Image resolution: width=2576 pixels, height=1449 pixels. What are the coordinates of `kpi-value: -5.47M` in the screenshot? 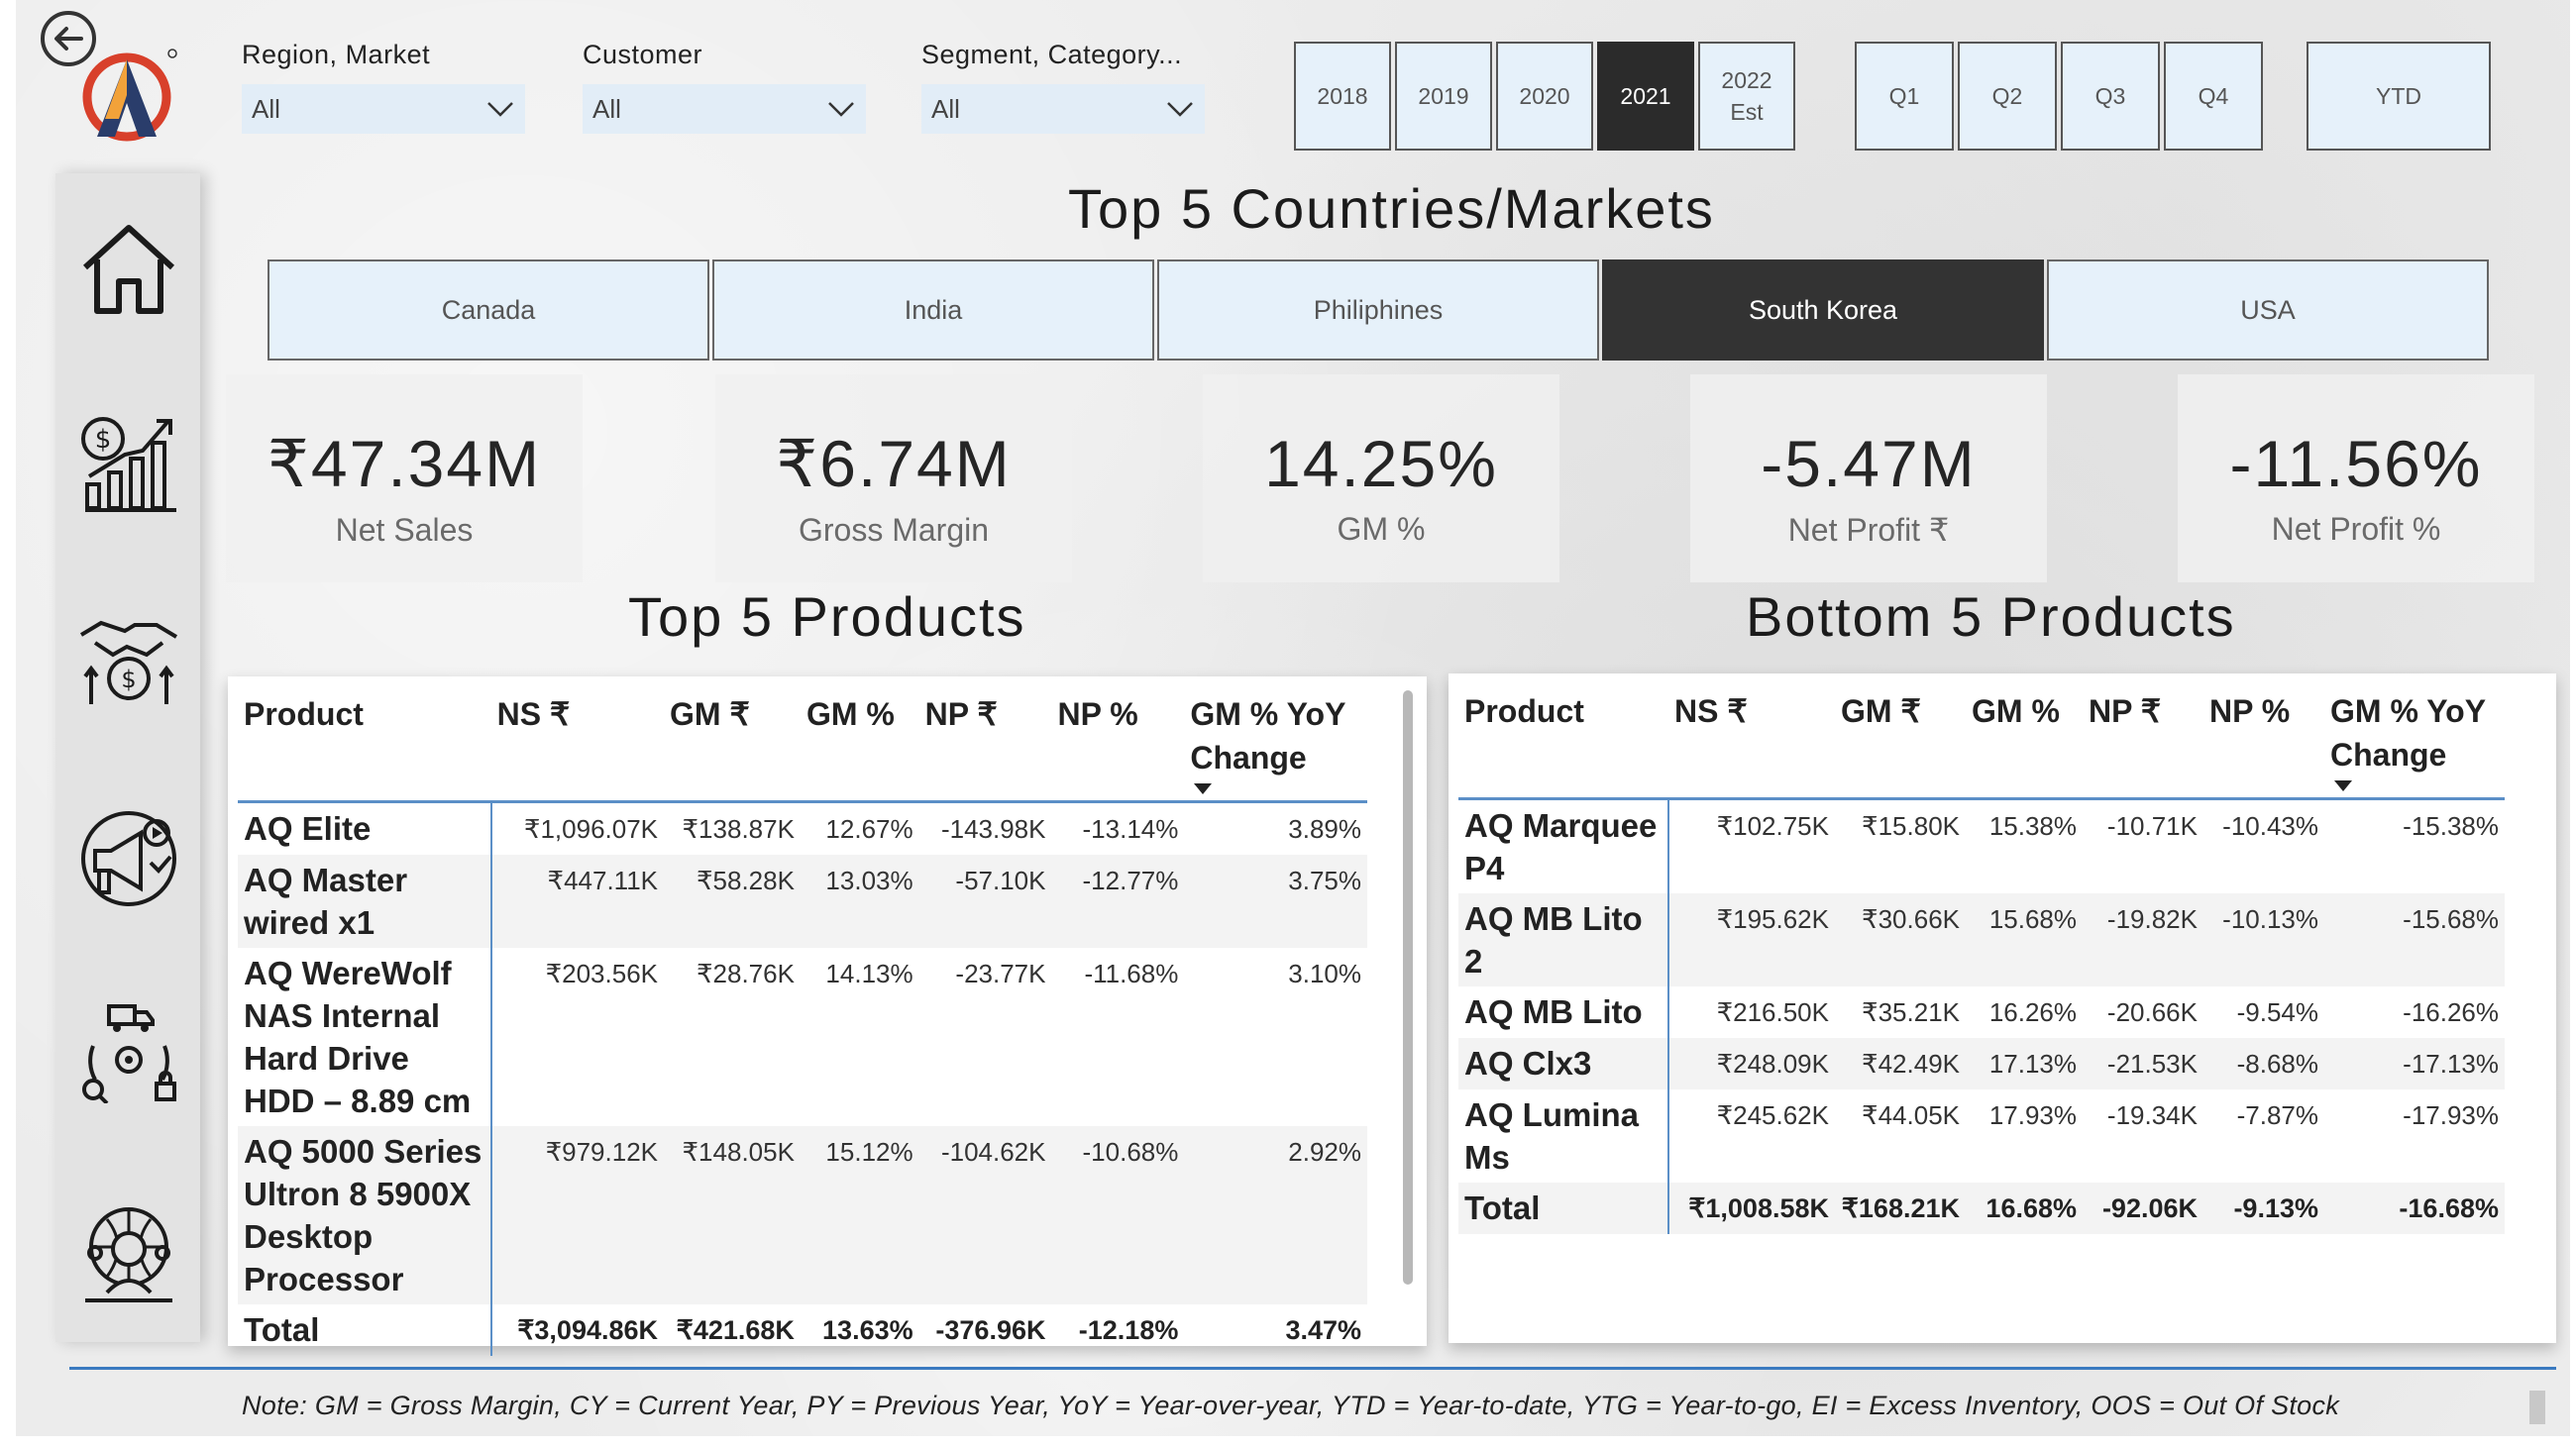 It's located at (1869, 463).